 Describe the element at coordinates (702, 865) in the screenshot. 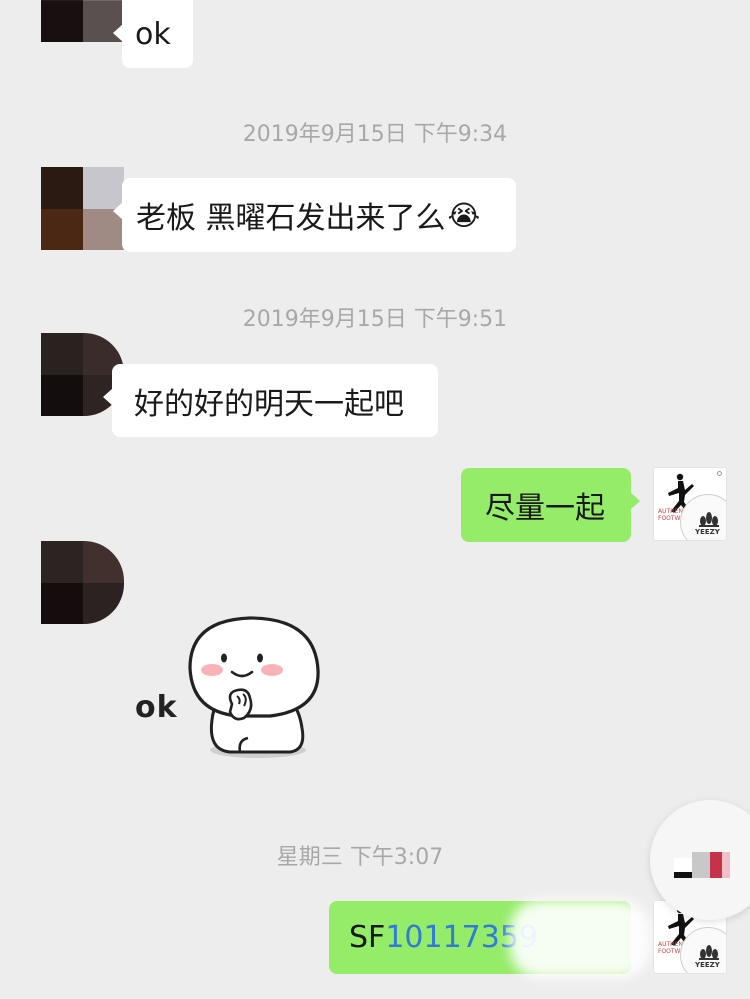

I see `floating-avatar-icon` at that location.